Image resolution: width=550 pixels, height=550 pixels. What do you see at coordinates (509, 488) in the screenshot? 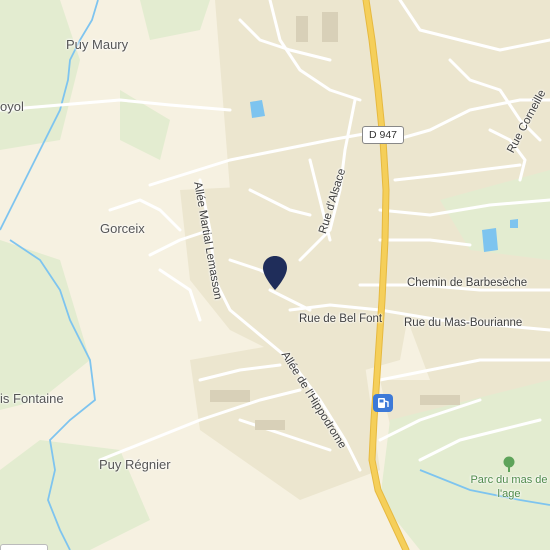
I see `park-label-parc-du-mas-de-lage: Parc du mas de l'age` at bounding box center [509, 488].